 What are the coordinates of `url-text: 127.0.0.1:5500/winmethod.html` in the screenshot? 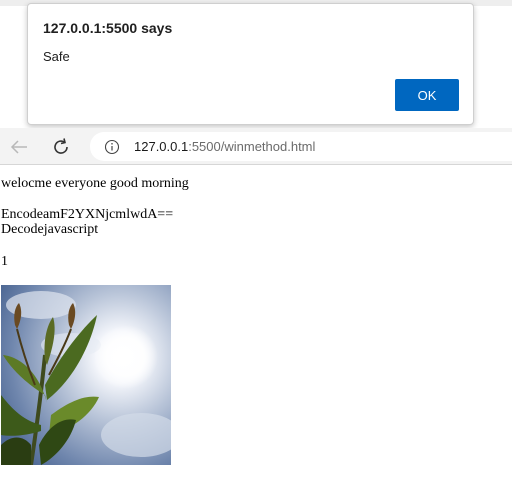 It's located at (224, 146).